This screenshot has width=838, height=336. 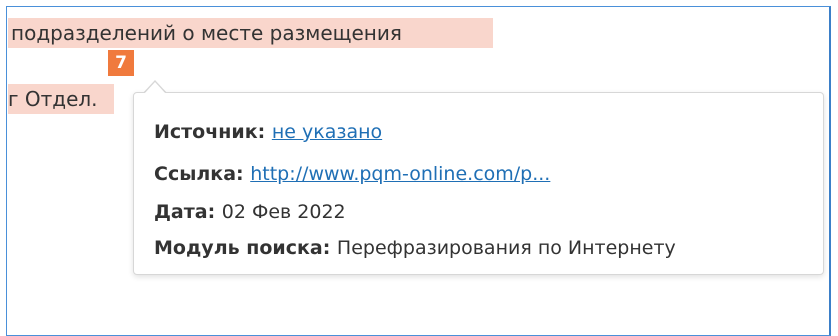 I want to click on link-label: Ссылка:, so click(x=202, y=174).